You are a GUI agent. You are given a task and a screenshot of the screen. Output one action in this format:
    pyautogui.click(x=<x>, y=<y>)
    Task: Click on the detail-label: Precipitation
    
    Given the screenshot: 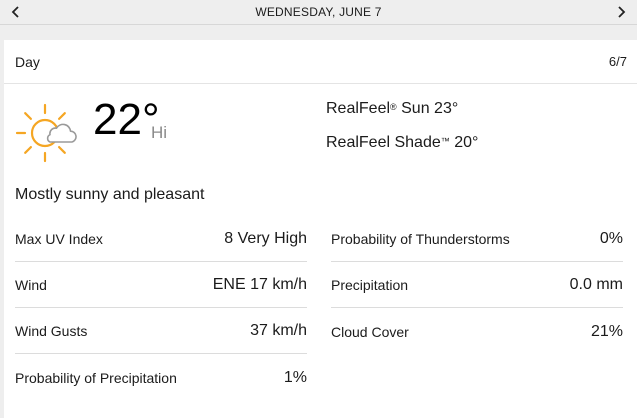 What is the action you would take?
    pyautogui.click(x=370, y=285)
    